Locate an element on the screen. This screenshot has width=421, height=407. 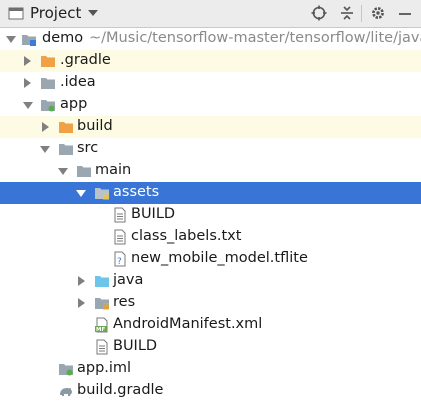
tree-row-build-file-2: BUILD is located at coordinates (210, 347).